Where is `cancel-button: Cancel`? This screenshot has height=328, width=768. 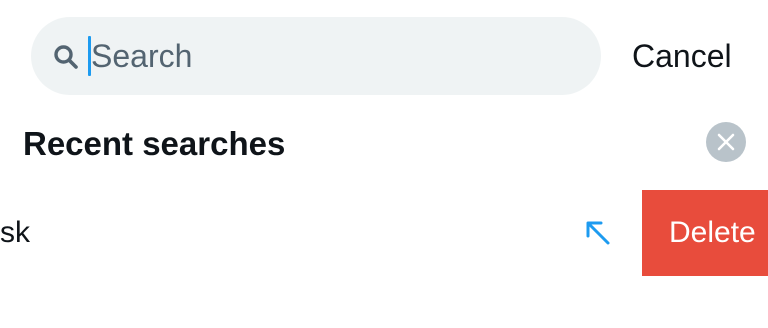
cancel-button: Cancel is located at coordinates (682, 56).